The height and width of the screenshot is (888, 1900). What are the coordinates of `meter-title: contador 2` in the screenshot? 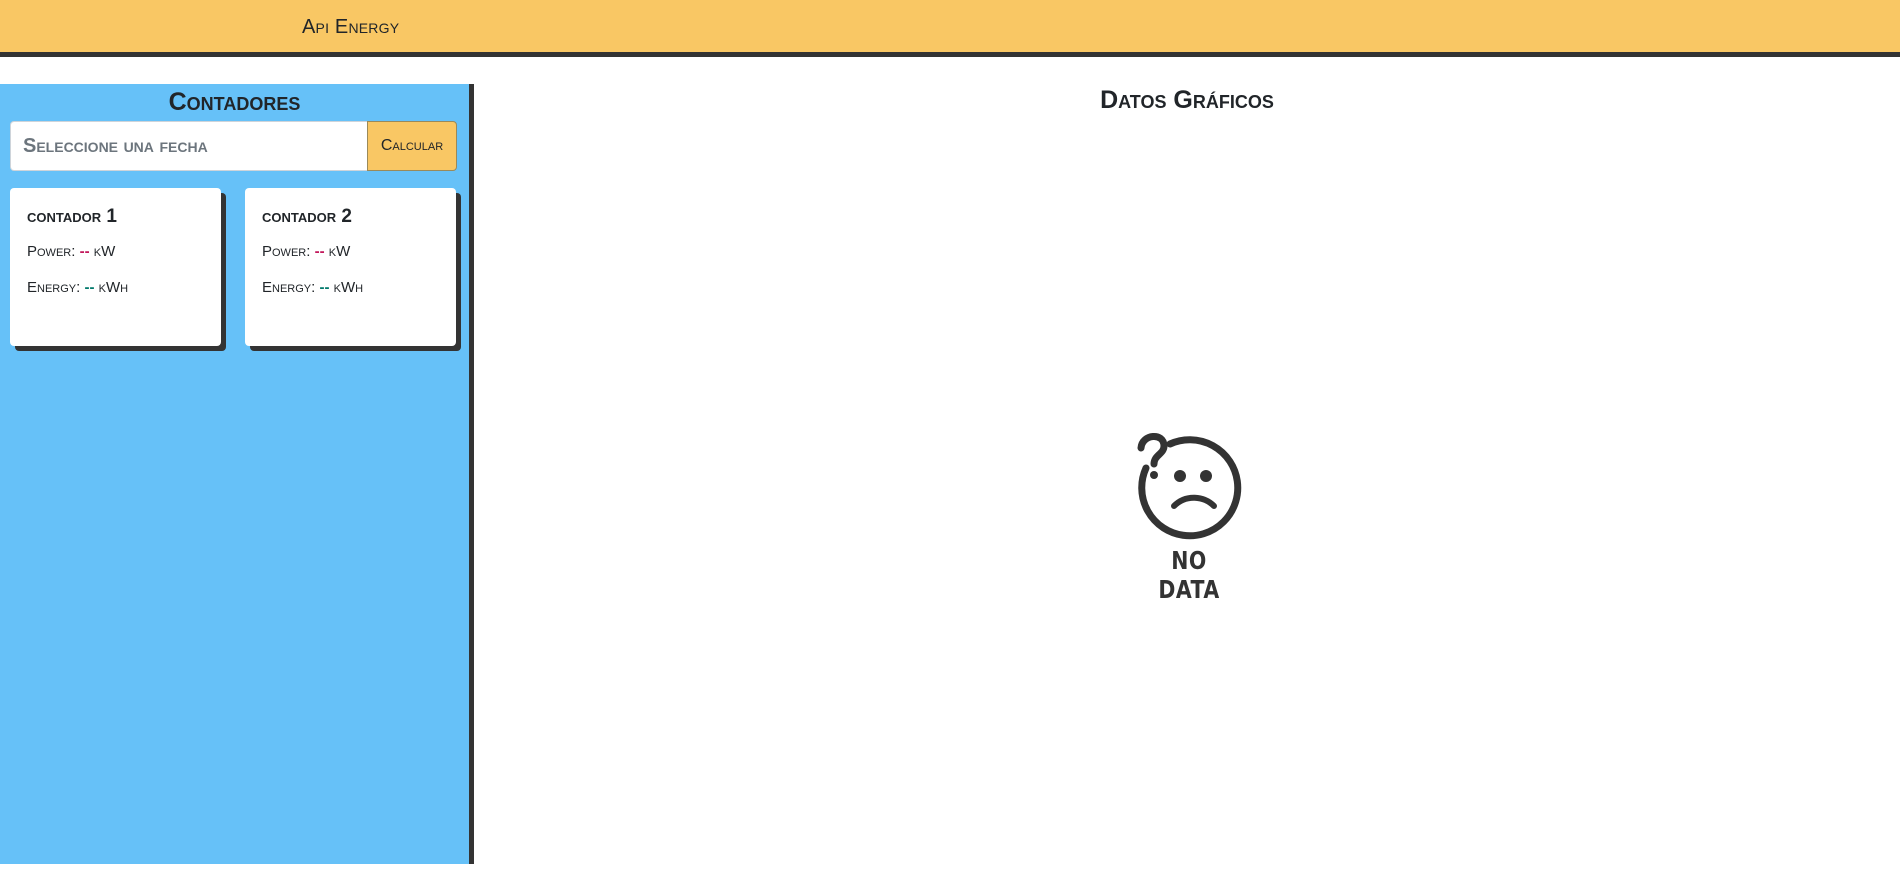 It's located at (307, 216).